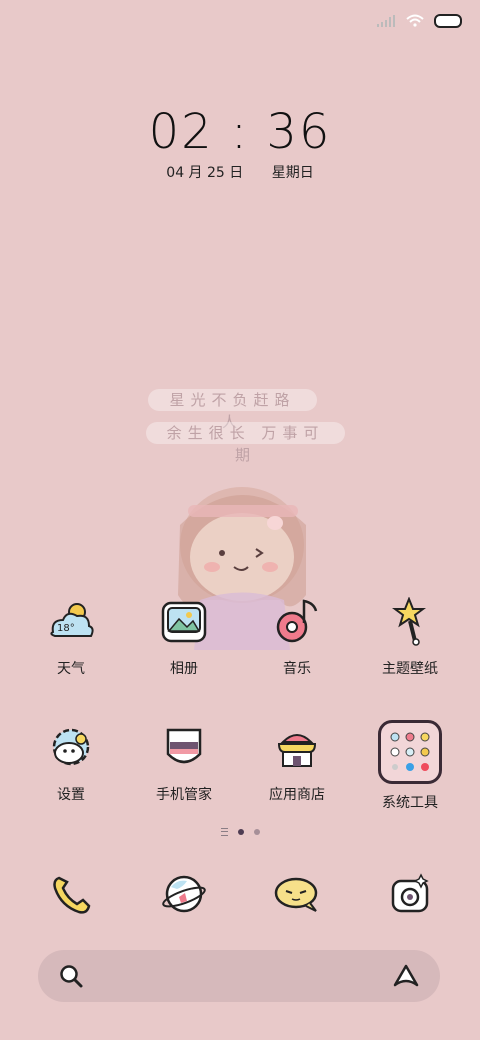 This screenshot has height=1040, width=480. I want to click on quote-line-1: 星光不负赶路人, so click(232, 410).